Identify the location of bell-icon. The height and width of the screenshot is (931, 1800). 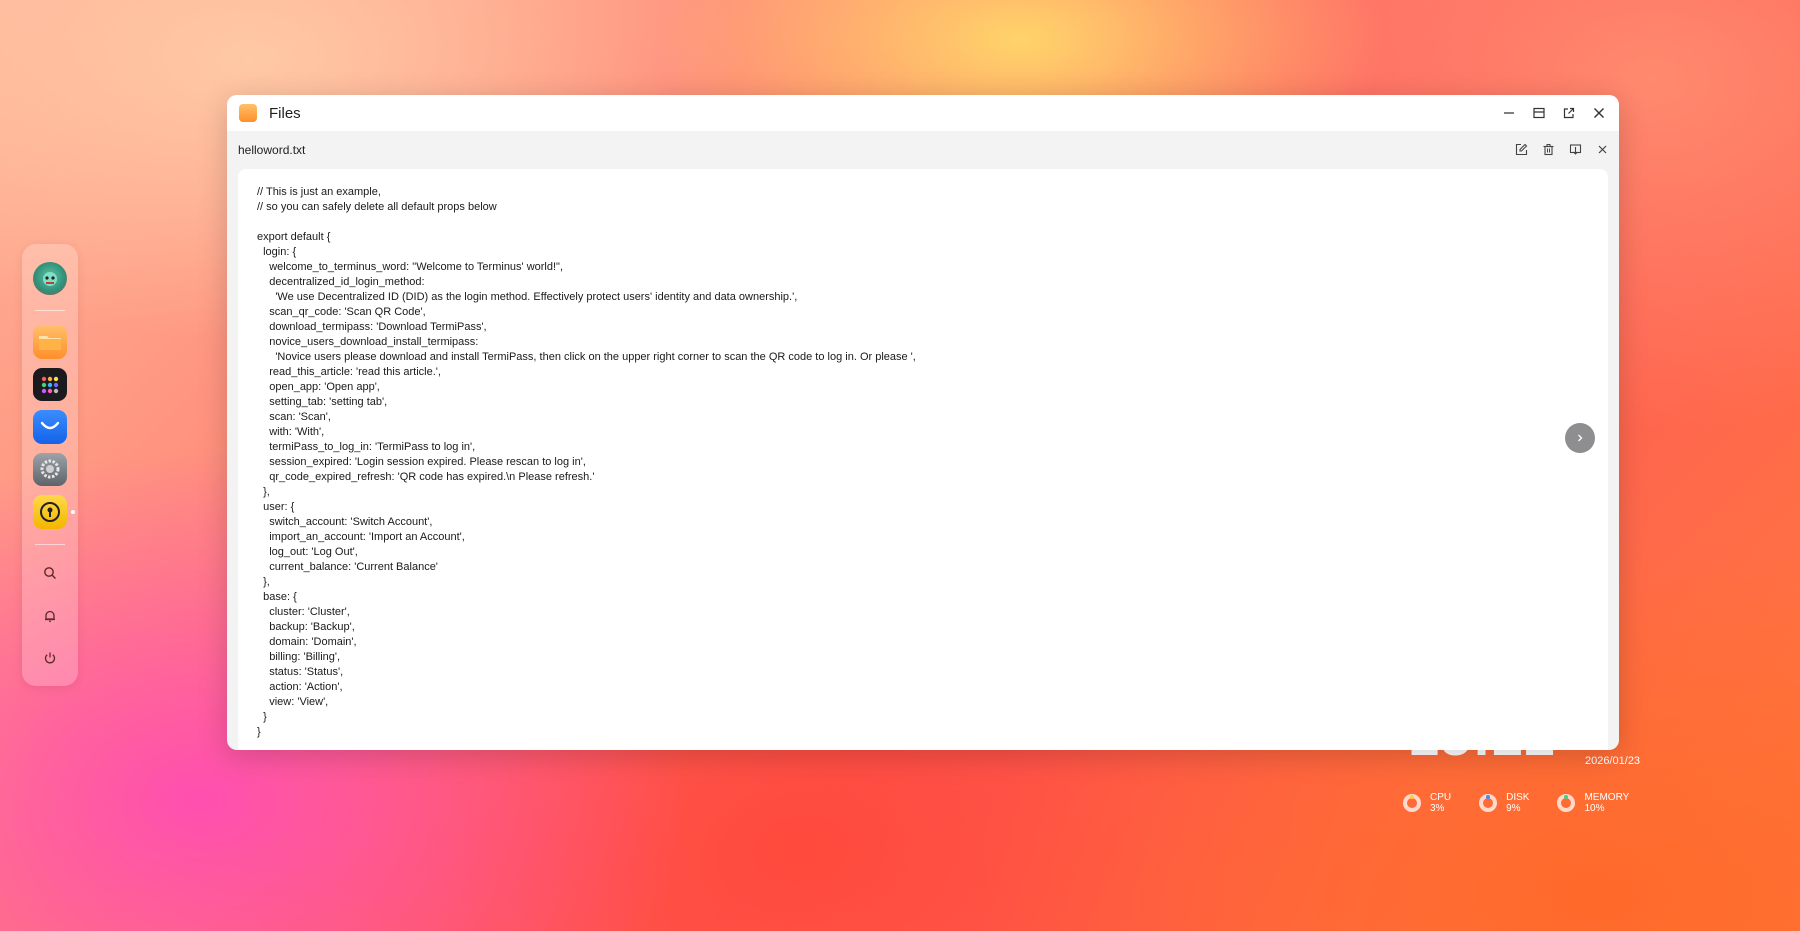
(50, 616).